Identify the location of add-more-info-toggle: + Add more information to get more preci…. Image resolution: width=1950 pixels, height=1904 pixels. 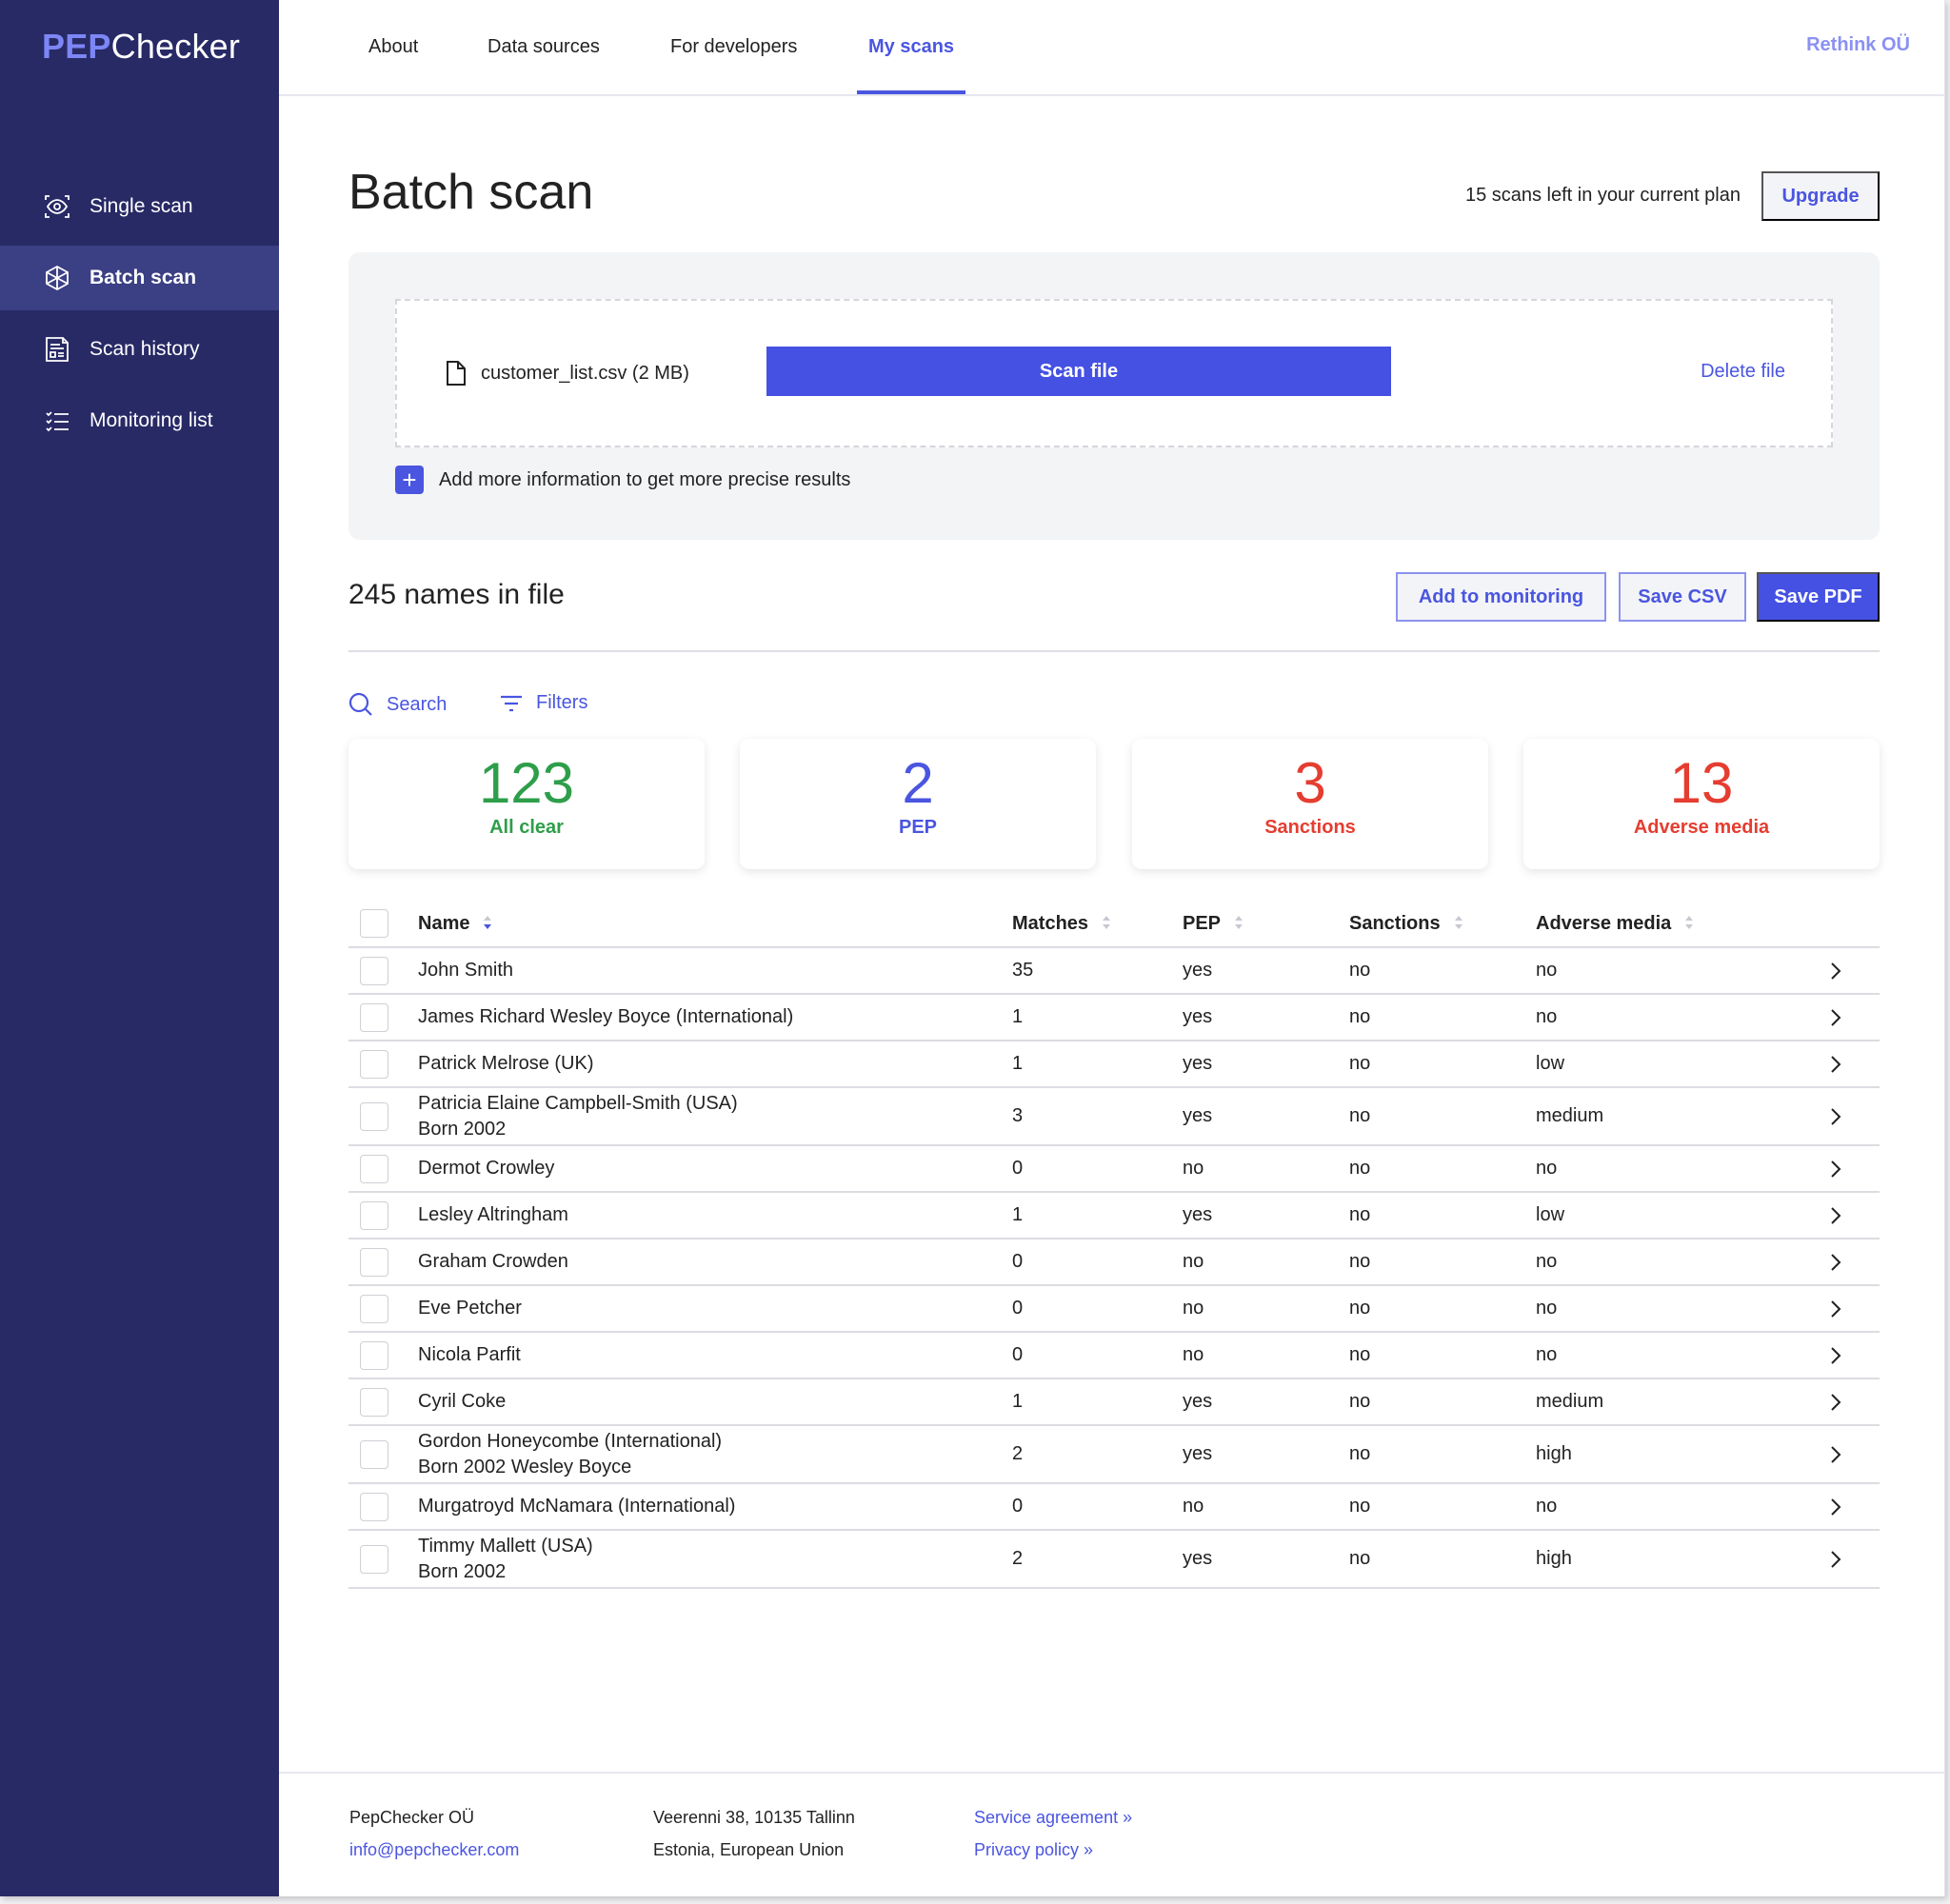
(622, 480).